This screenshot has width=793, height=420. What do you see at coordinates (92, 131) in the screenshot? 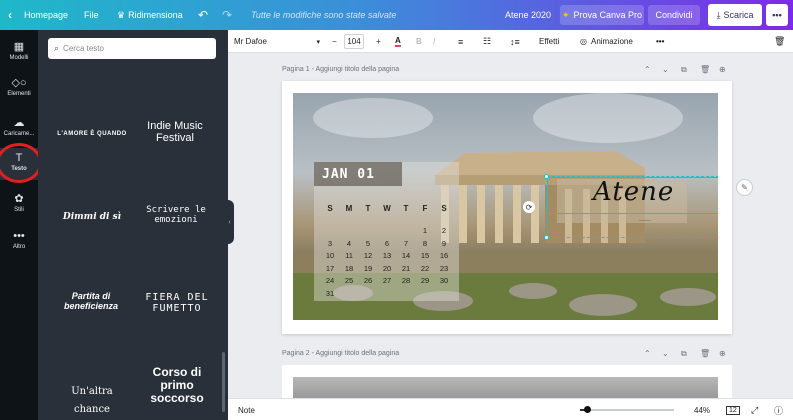
I see `text-template: L'AMORE È QUANDO` at bounding box center [92, 131].